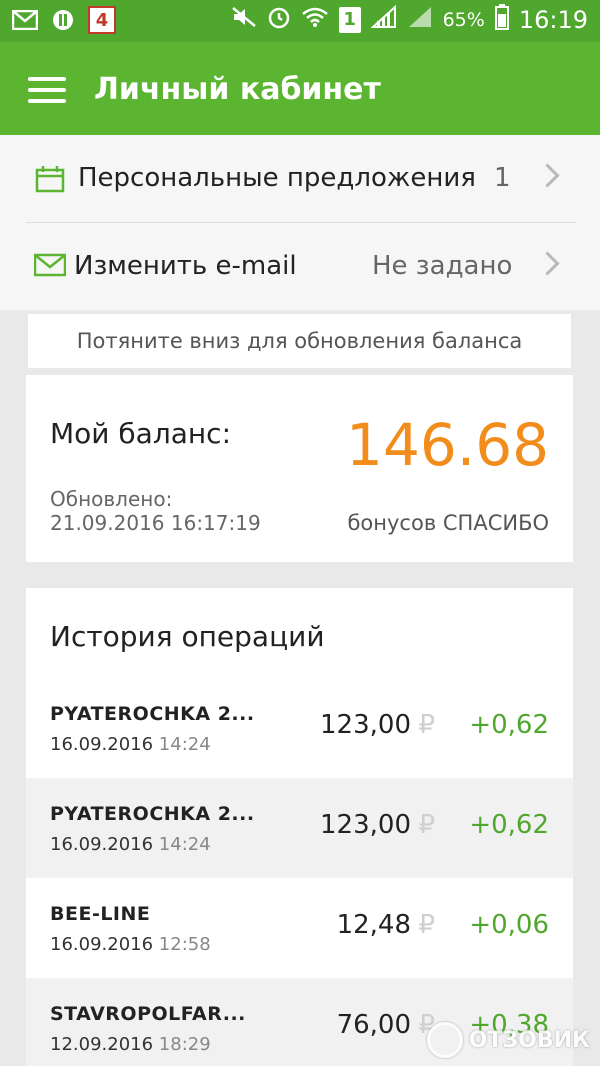 This screenshot has height=1066, width=600. I want to click on watermark-text: ОТЗОВИК, so click(529, 1040).